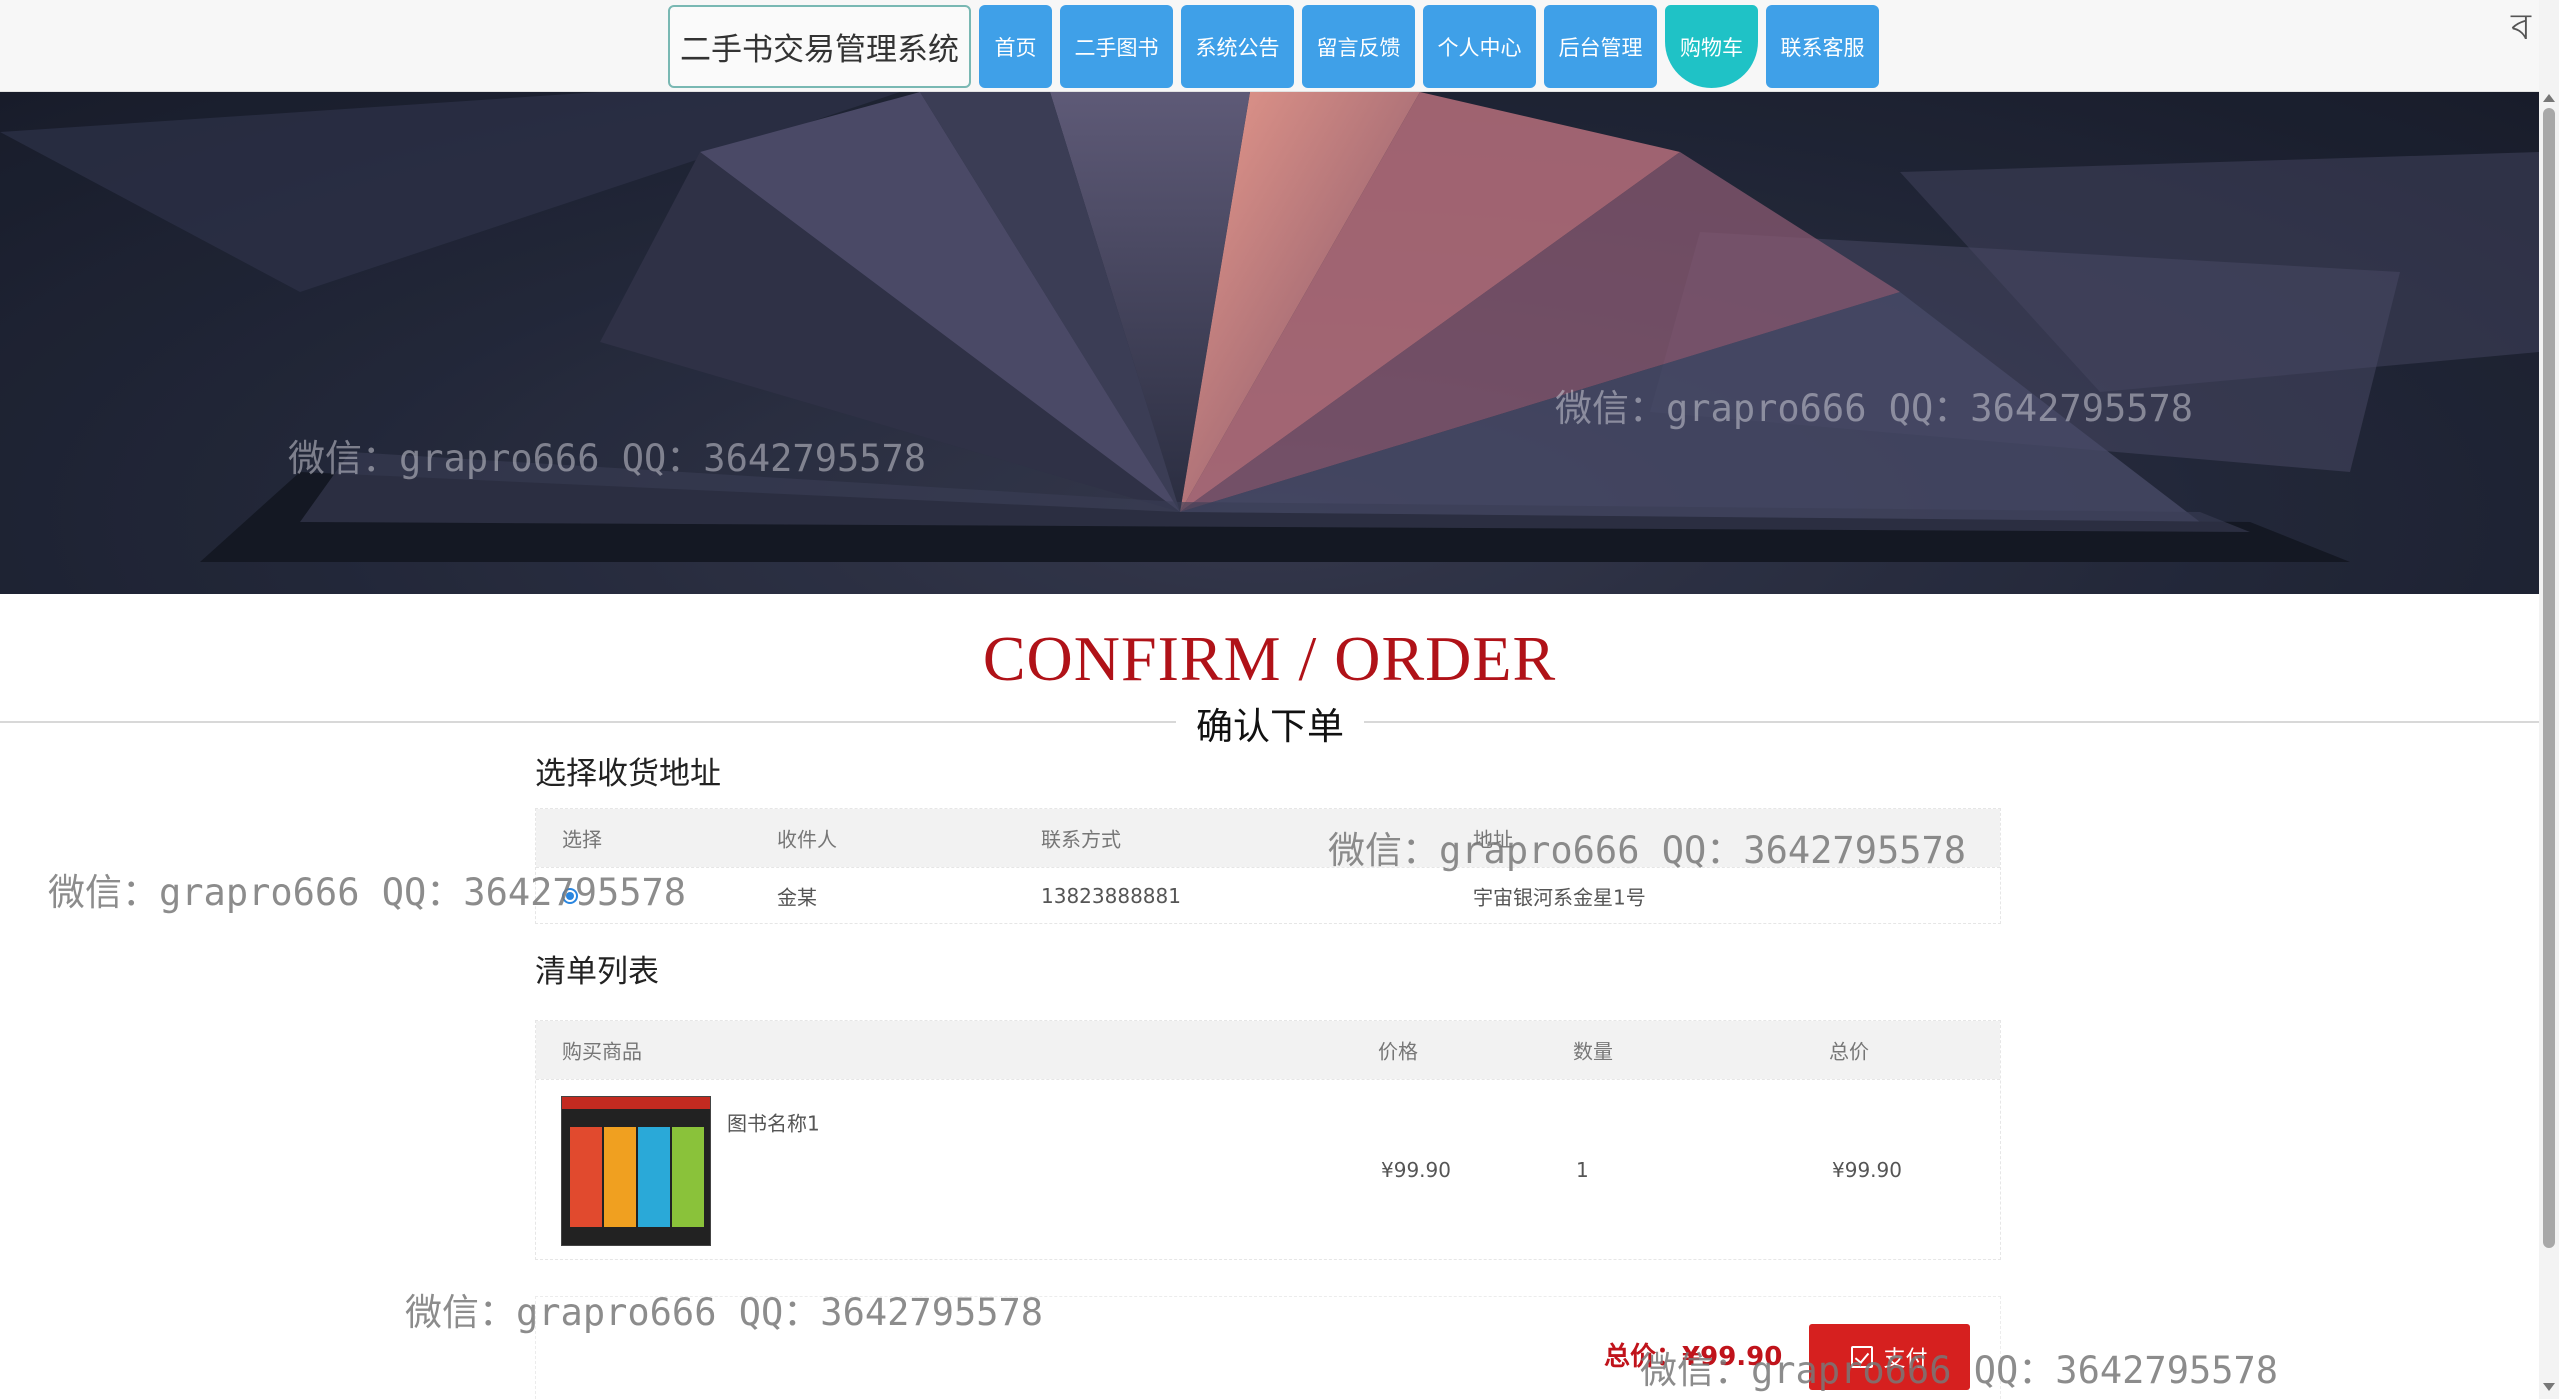 The width and height of the screenshot is (2559, 1399). What do you see at coordinates (1111, 895) in the screenshot?
I see `recipient-phone: 13823888881` at bounding box center [1111, 895].